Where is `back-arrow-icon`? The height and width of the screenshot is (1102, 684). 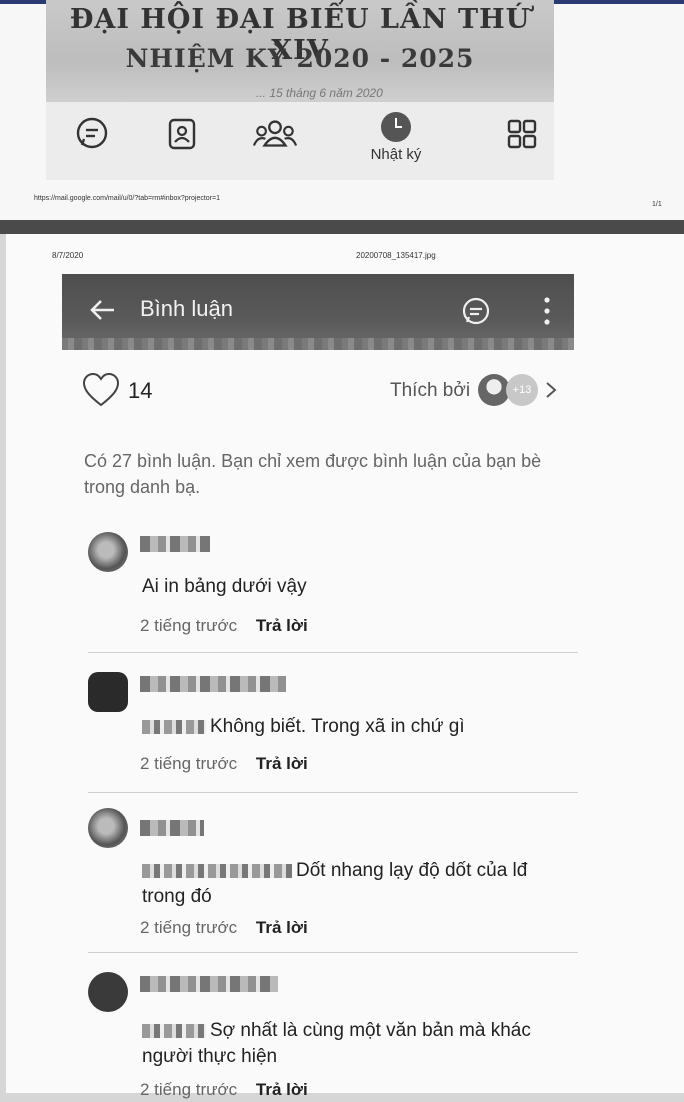 back-arrow-icon is located at coordinates (102, 310).